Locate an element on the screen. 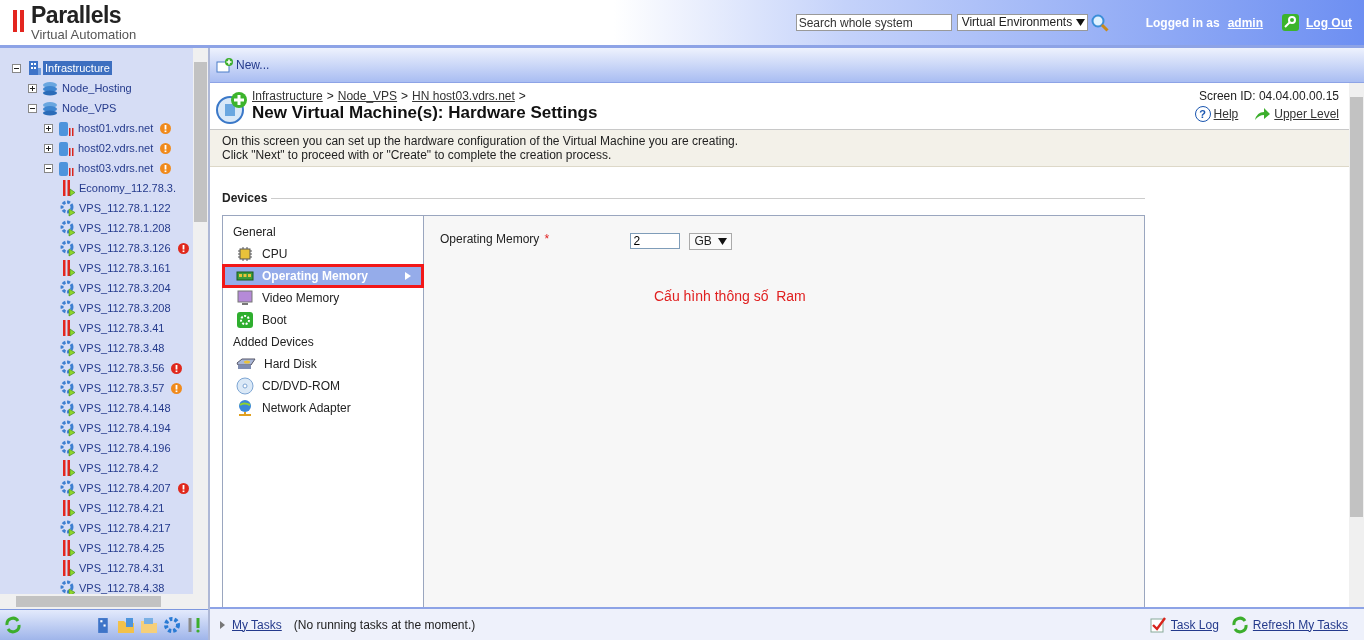 The width and height of the screenshot is (1364, 640). scope-select: Virtual Environments is located at coordinates (1022, 22).